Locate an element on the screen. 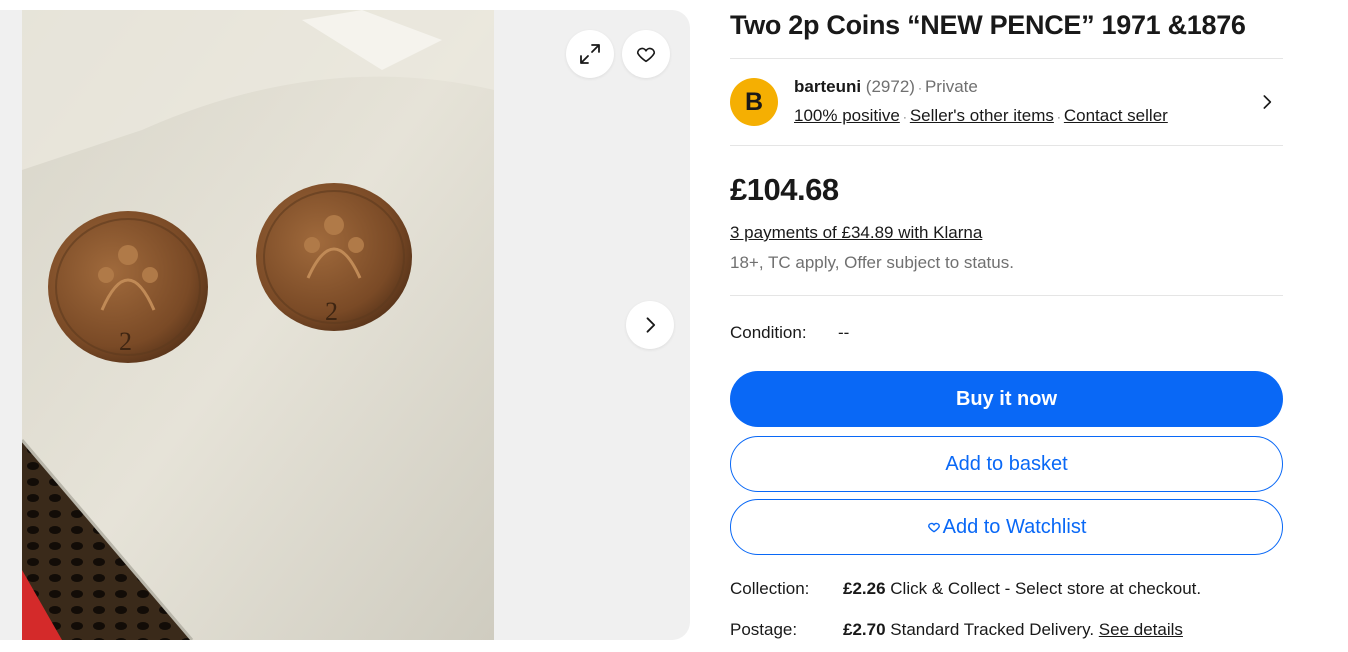 The image size is (1348, 652). add-to-watchlist-label: Add to Watchlist is located at coordinates (1014, 526).